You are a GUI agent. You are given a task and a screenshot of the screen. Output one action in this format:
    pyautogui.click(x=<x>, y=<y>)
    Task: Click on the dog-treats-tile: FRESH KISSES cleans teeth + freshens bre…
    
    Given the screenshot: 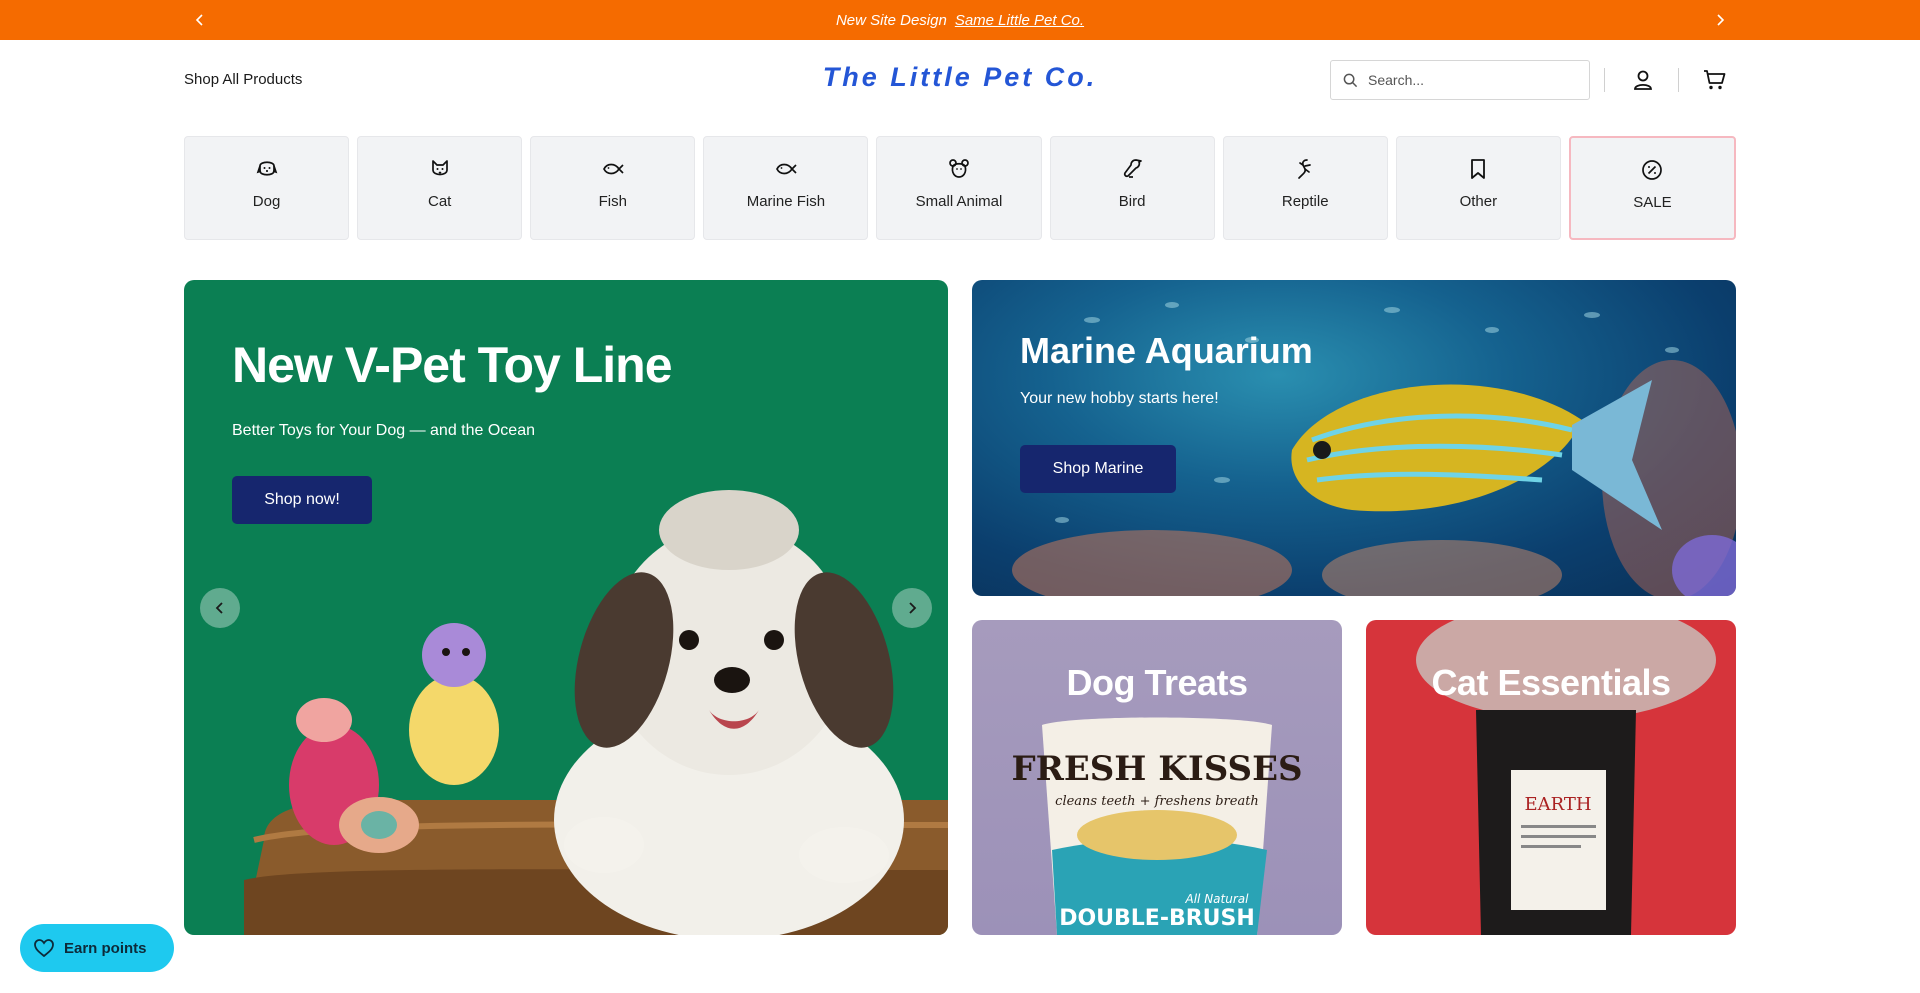 What is the action you would take?
    pyautogui.click(x=1157, y=777)
    